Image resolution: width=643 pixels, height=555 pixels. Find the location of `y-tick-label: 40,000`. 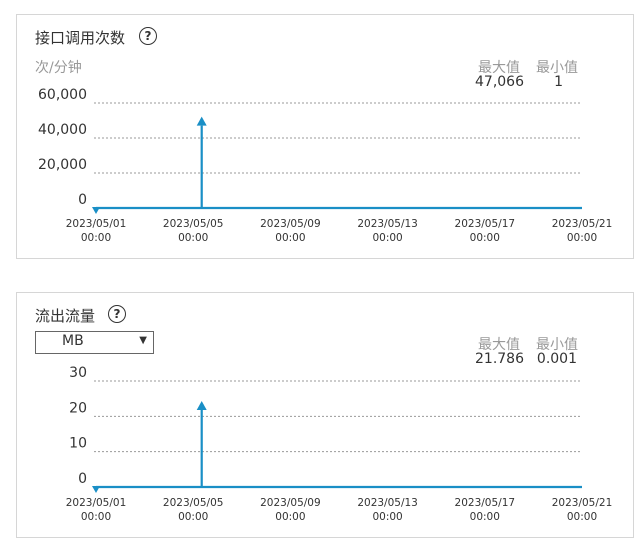

y-tick-label: 40,000 is located at coordinates (62, 130).